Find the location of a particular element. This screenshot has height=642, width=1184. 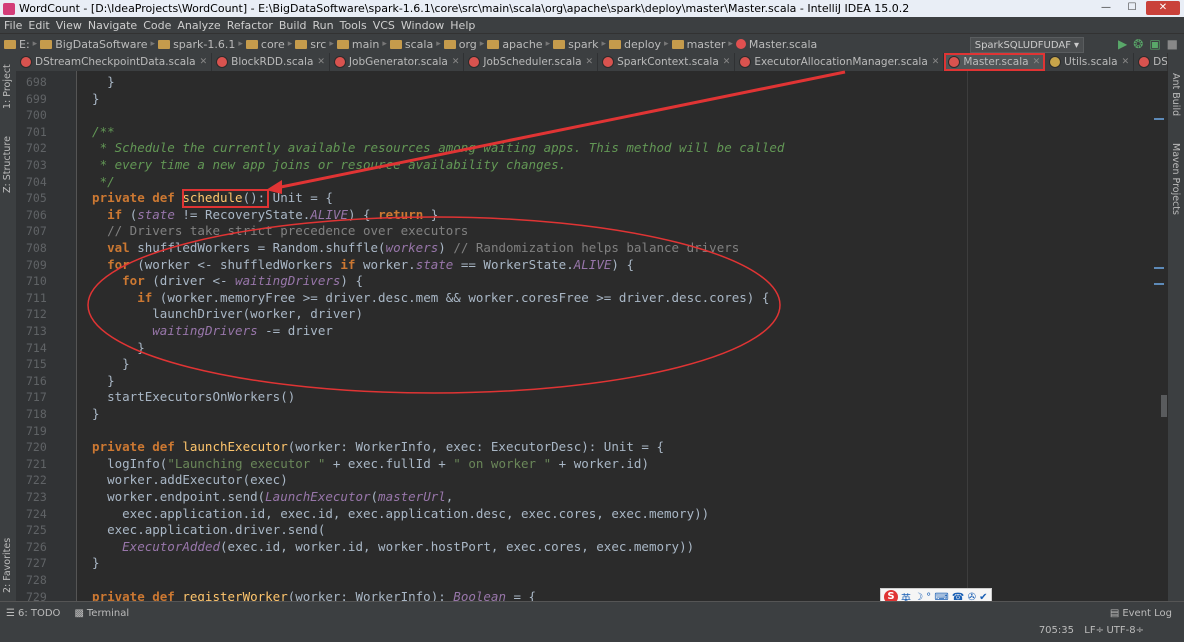

menu-navigate: Navigate is located at coordinates (112, 25).